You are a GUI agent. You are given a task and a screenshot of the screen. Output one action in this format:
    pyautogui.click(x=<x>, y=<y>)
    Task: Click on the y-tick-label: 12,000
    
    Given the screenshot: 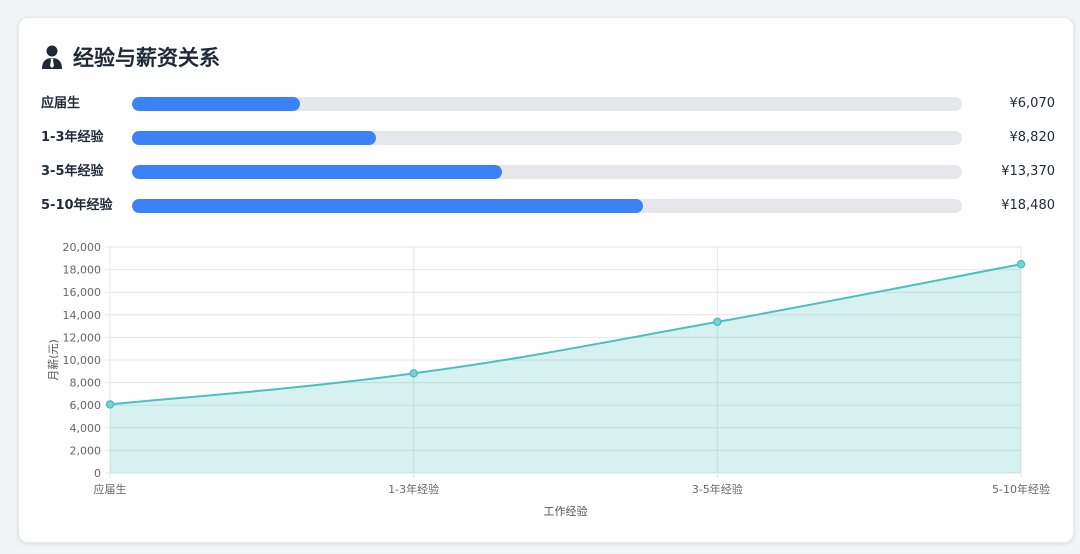 What is the action you would take?
    pyautogui.click(x=82, y=337)
    